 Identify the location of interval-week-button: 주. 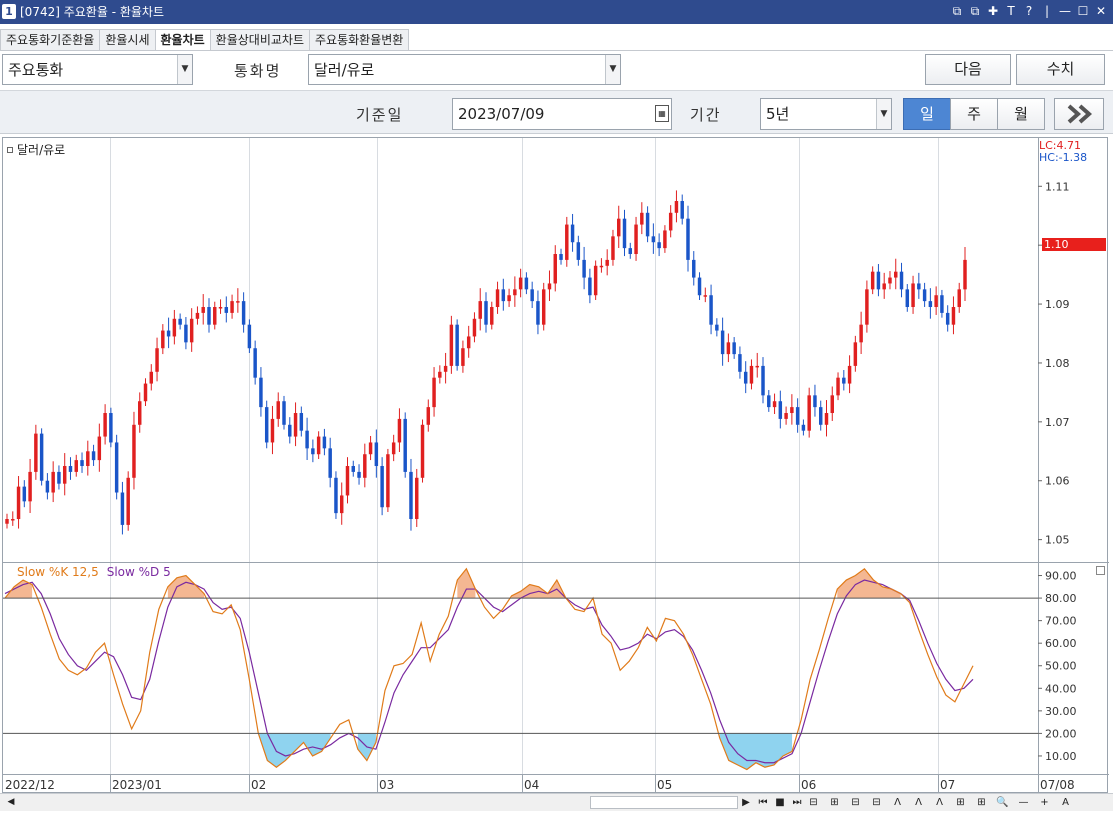
(974, 114).